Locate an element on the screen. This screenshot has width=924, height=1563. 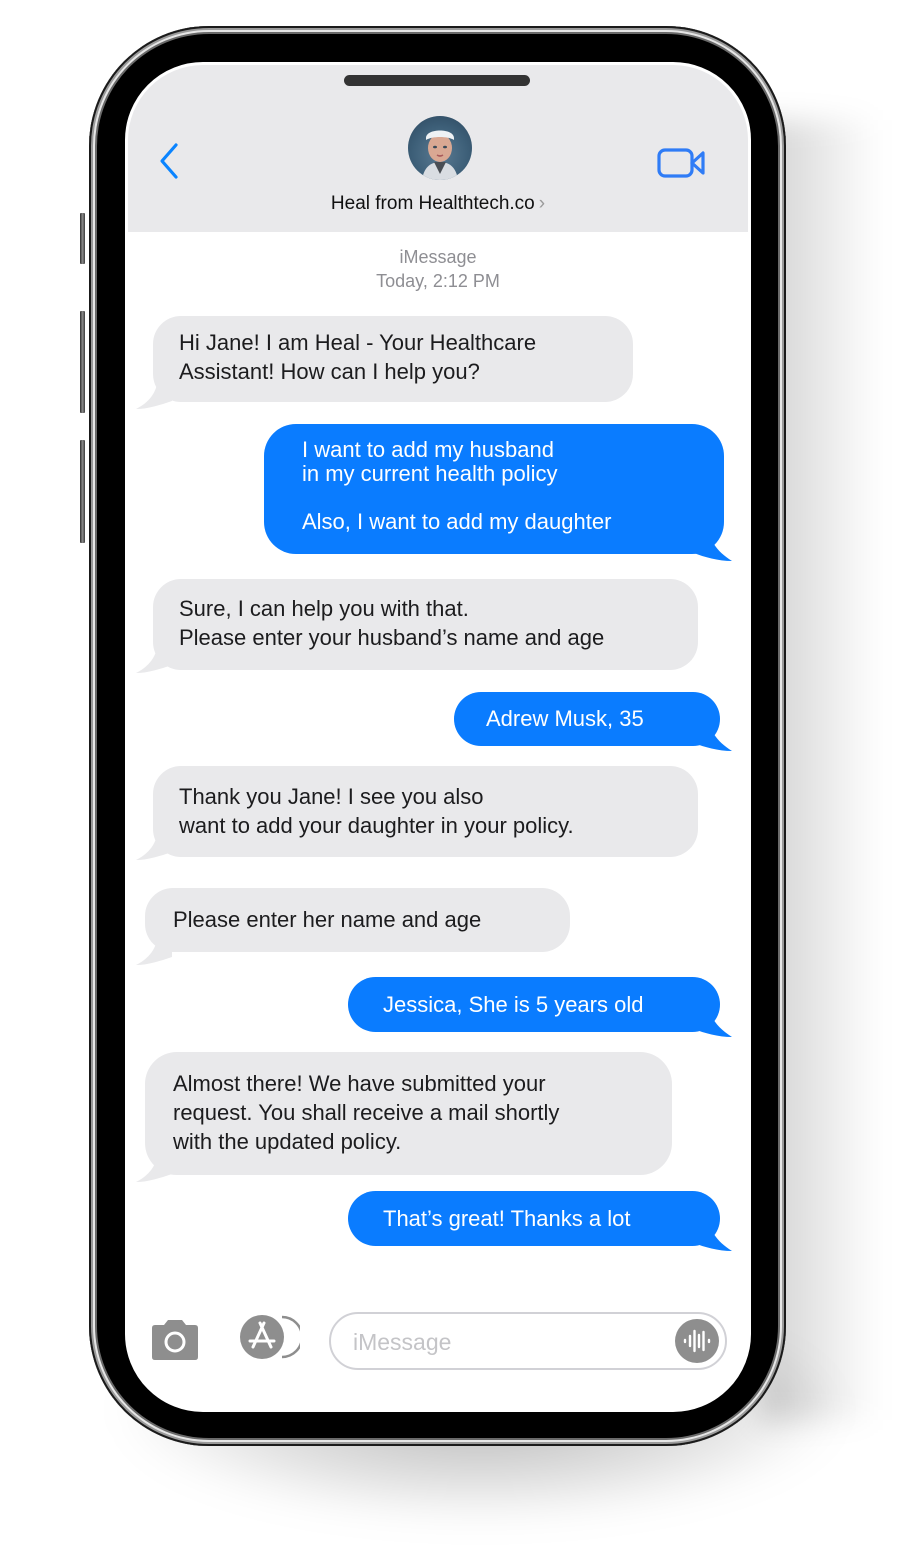
contact-name-button: Heal from Healthtech.co › is located at coordinates (438, 204).